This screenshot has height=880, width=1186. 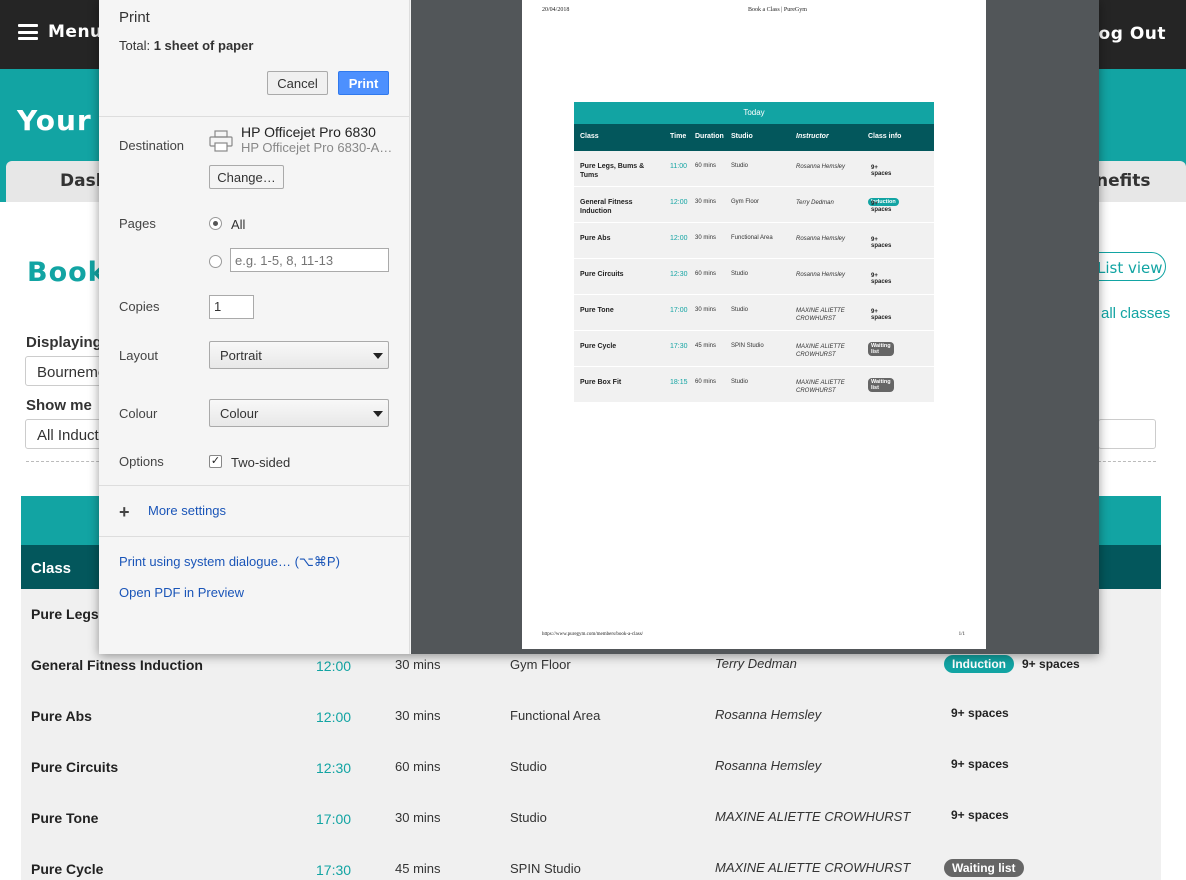 I want to click on total-value: 1 sheet of paper, so click(x=203, y=45).